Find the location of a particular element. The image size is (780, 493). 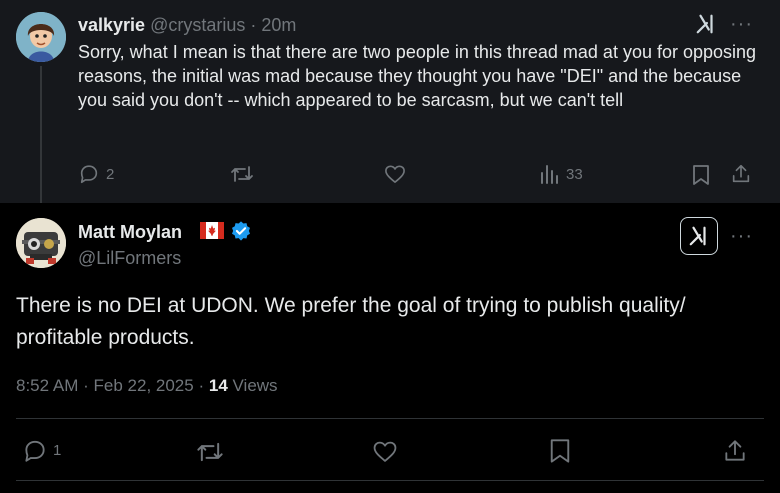

reply-author-name: valkyrie is located at coordinates (111, 25).